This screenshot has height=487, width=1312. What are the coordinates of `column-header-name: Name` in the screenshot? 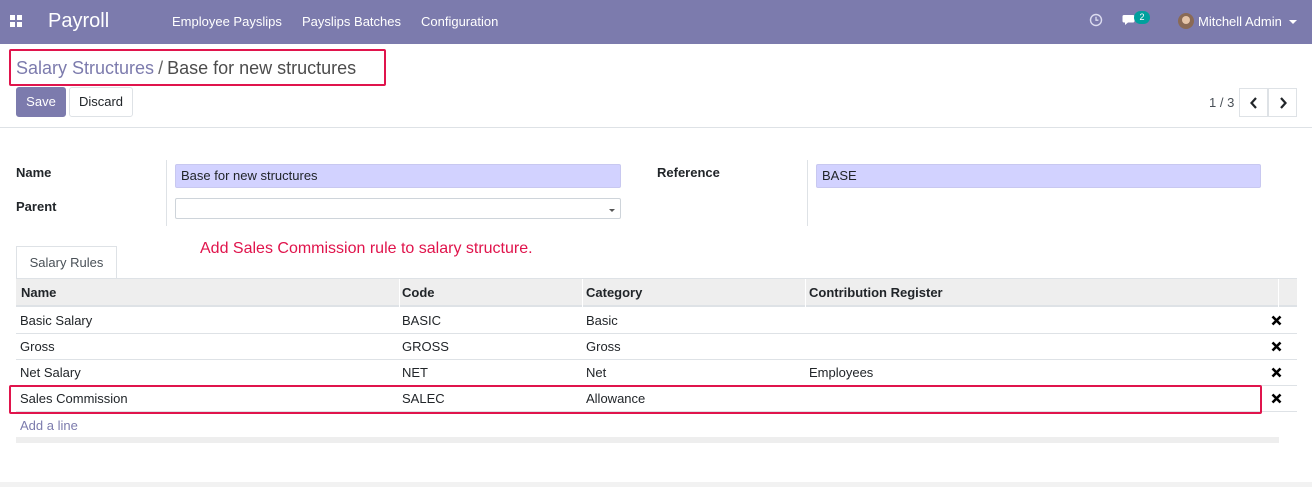 It's located at (38, 293).